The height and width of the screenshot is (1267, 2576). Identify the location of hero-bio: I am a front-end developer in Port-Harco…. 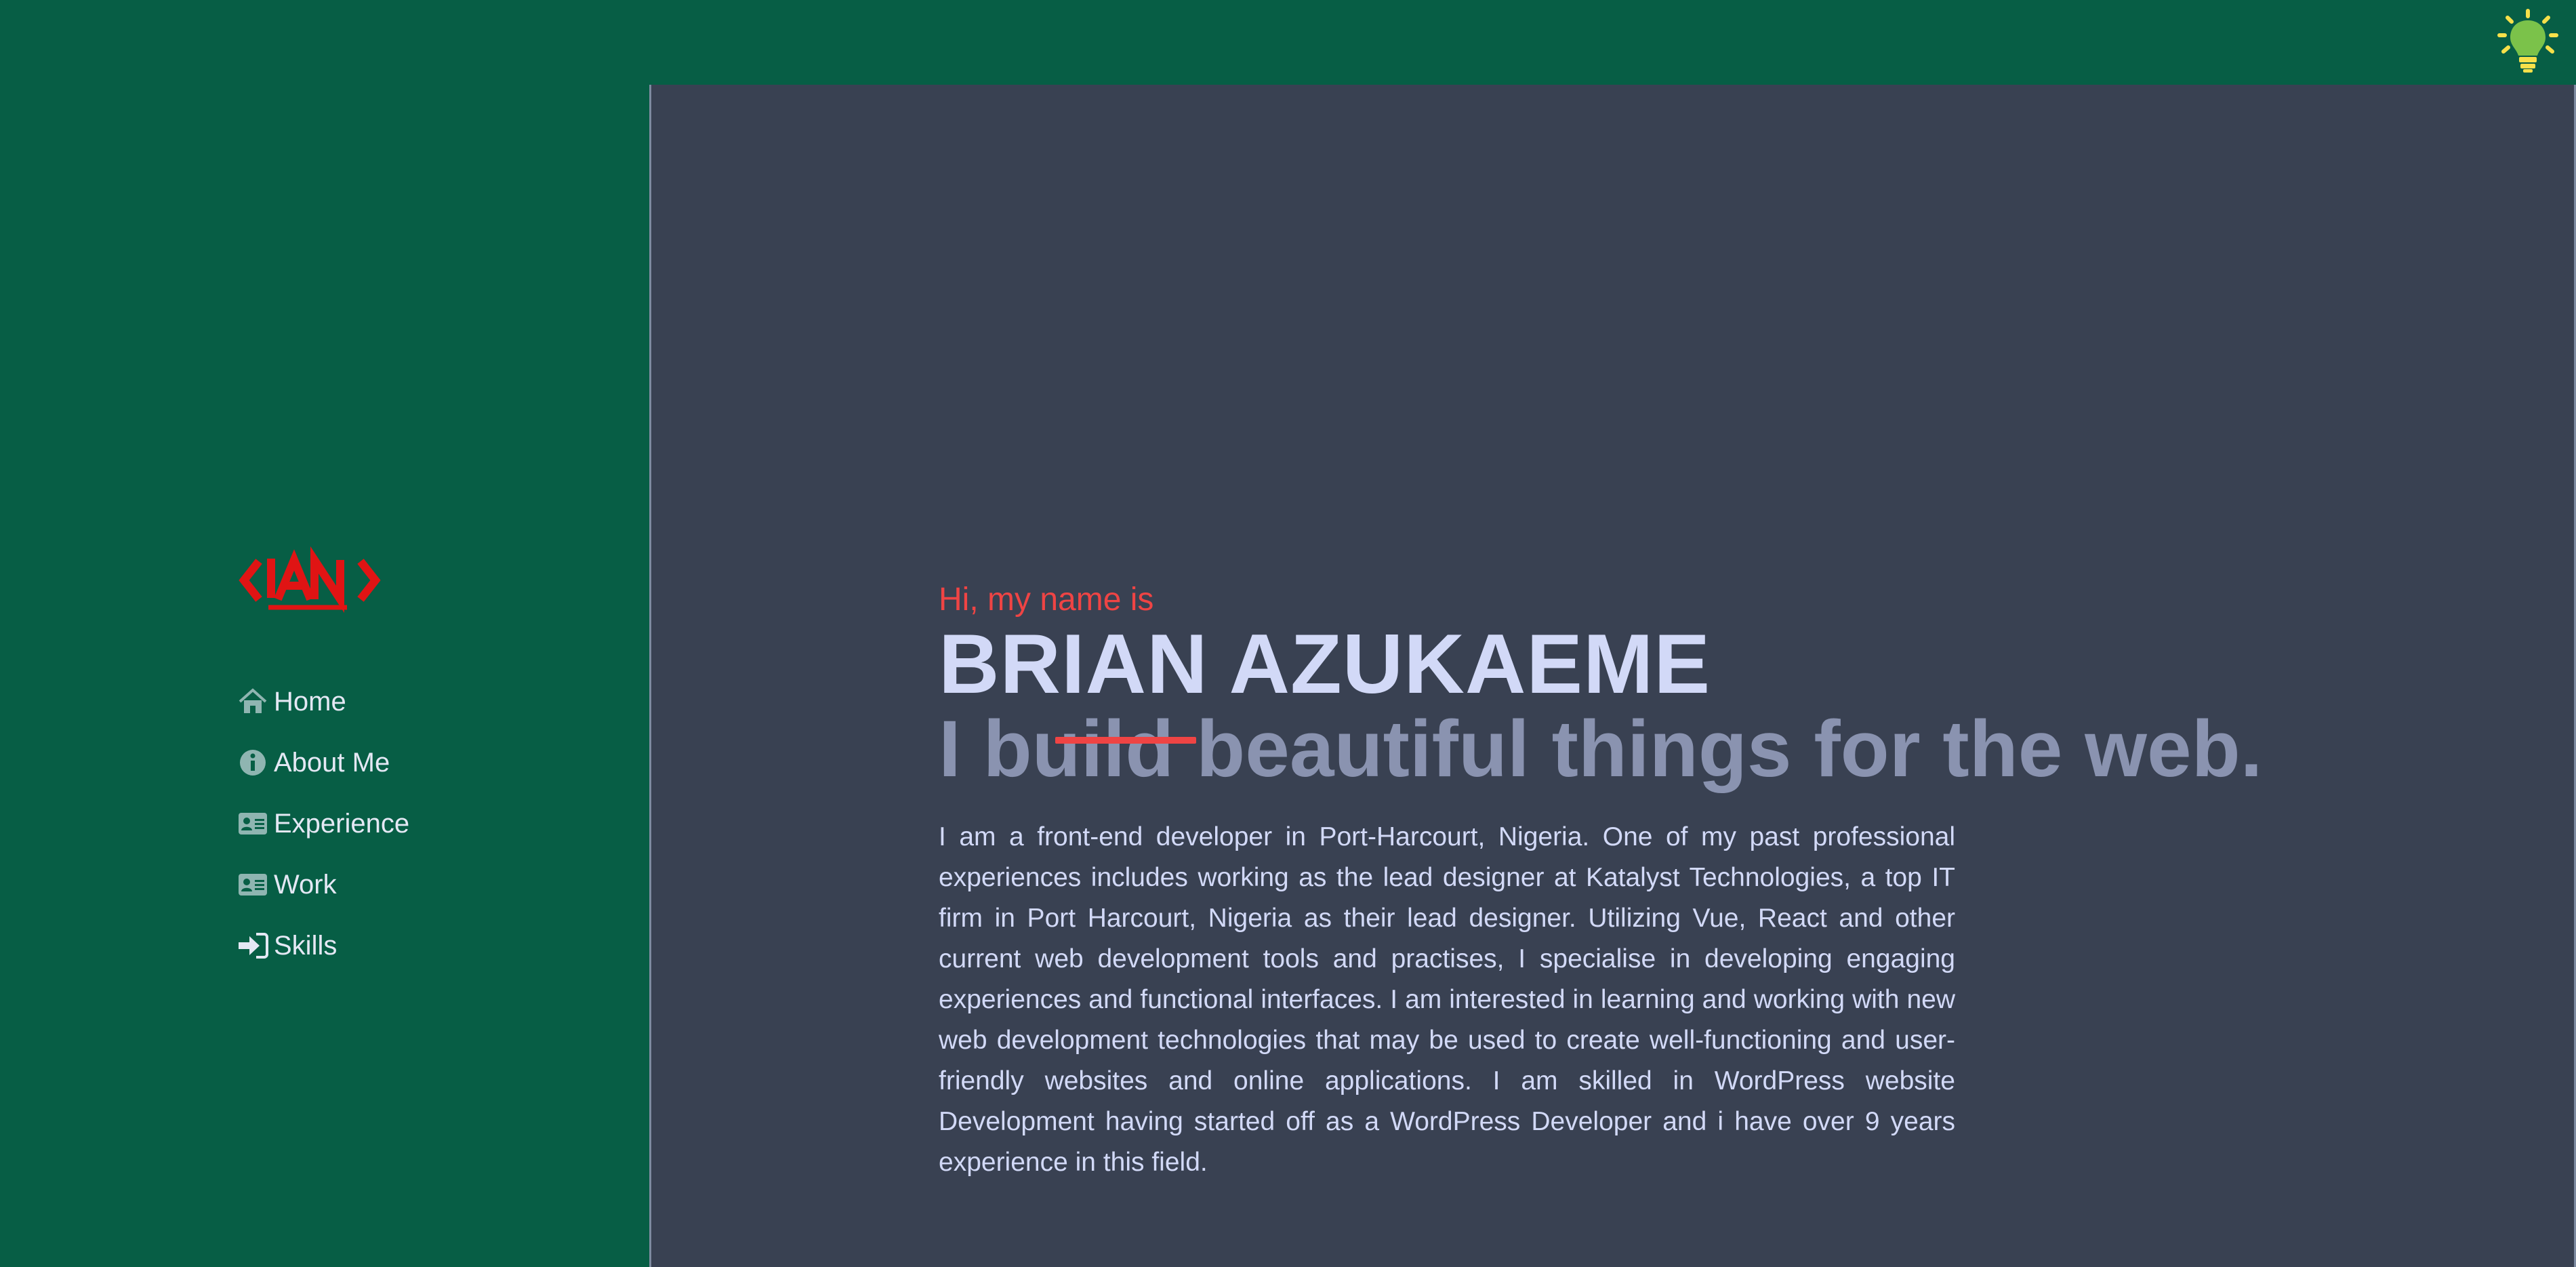
(1447, 999).